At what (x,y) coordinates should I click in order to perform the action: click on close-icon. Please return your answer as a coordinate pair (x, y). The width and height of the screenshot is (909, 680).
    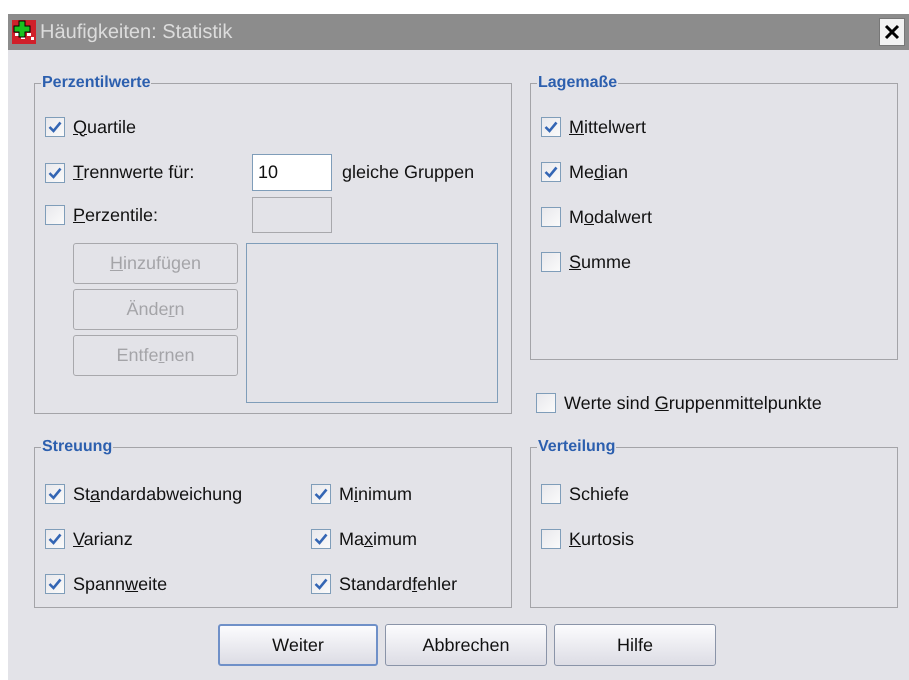
    Looking at the image, I should click on (892, 32).